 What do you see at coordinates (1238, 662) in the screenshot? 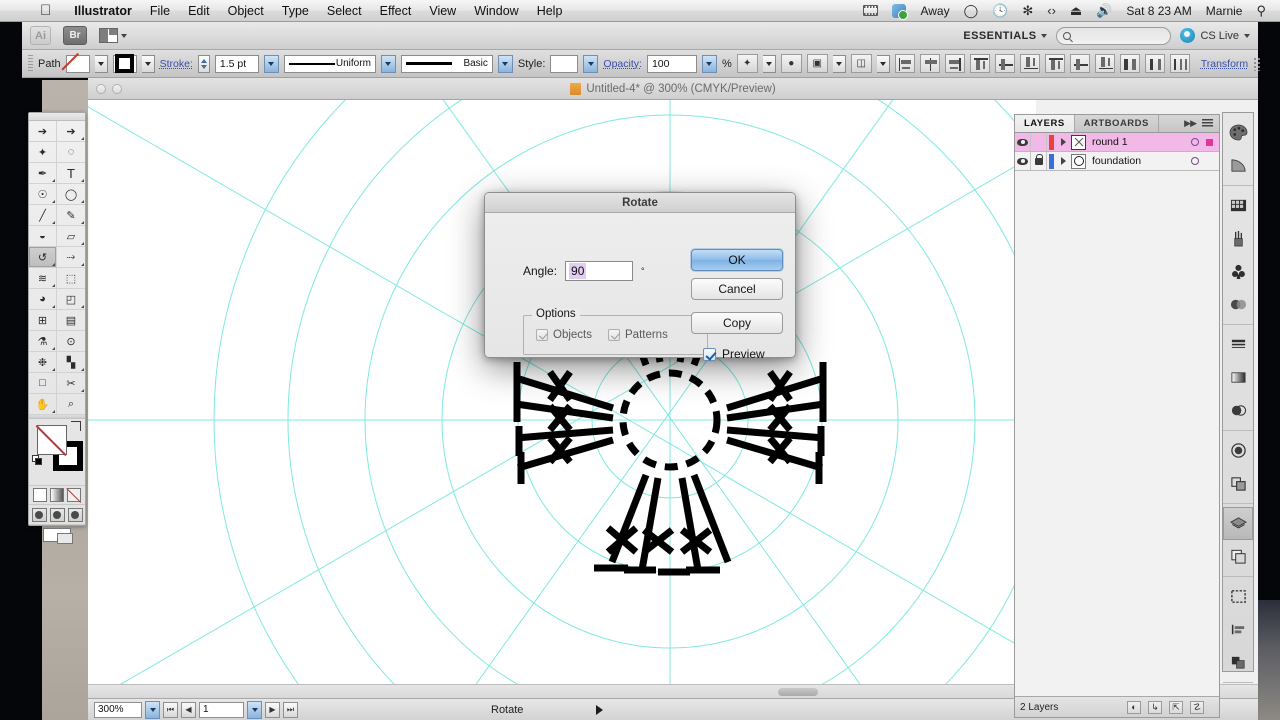
I see `document-info-icon` at bounding box center [1238, 662].